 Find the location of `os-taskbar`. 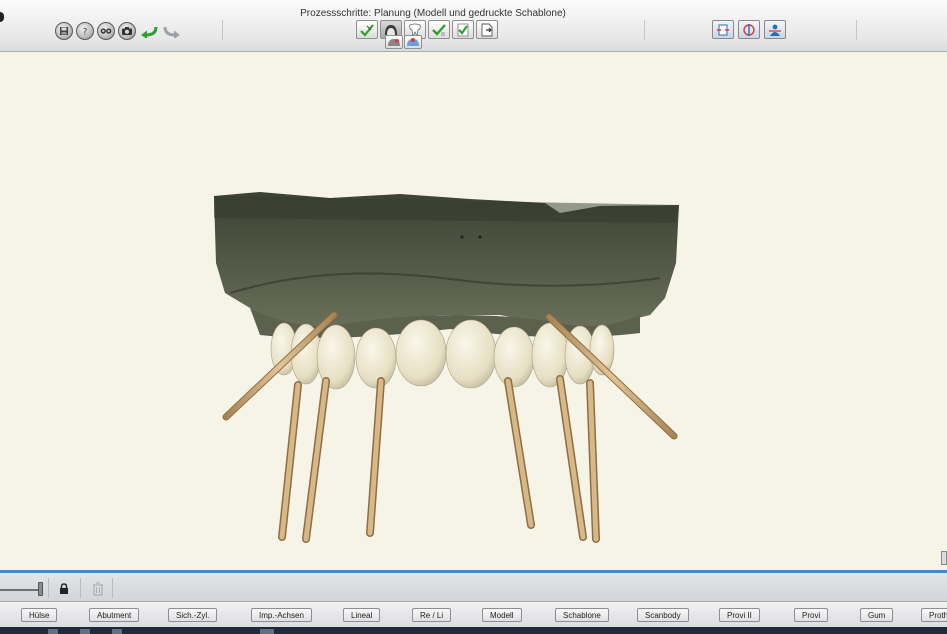

os-taskbar is located at coordinates (473, 630).